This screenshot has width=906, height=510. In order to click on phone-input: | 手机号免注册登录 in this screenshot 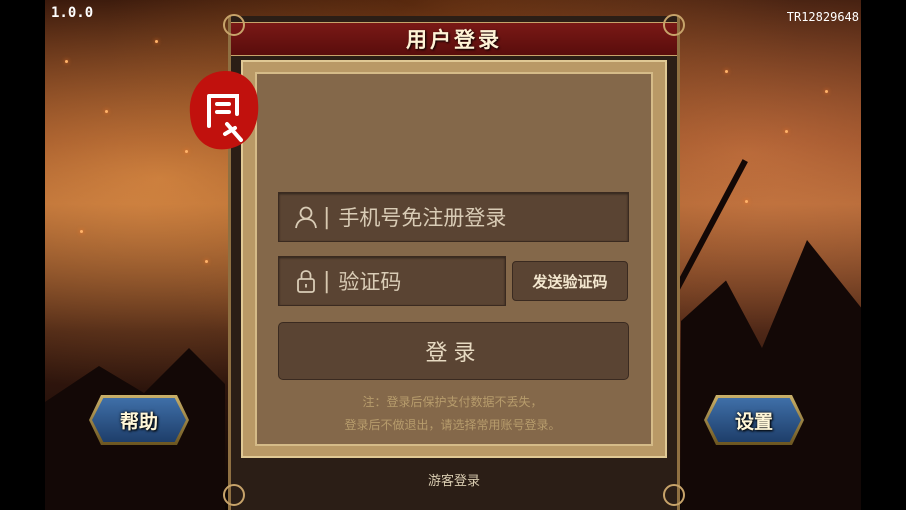, I will do `click(453, 217)`.